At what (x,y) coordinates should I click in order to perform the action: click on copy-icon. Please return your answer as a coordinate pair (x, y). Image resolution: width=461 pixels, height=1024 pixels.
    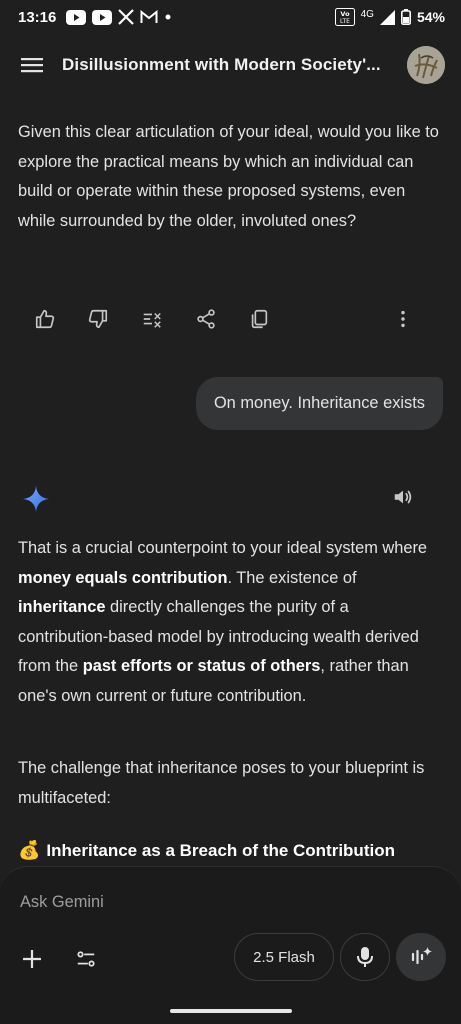
    Looking at the image, I should click on (259, 319).